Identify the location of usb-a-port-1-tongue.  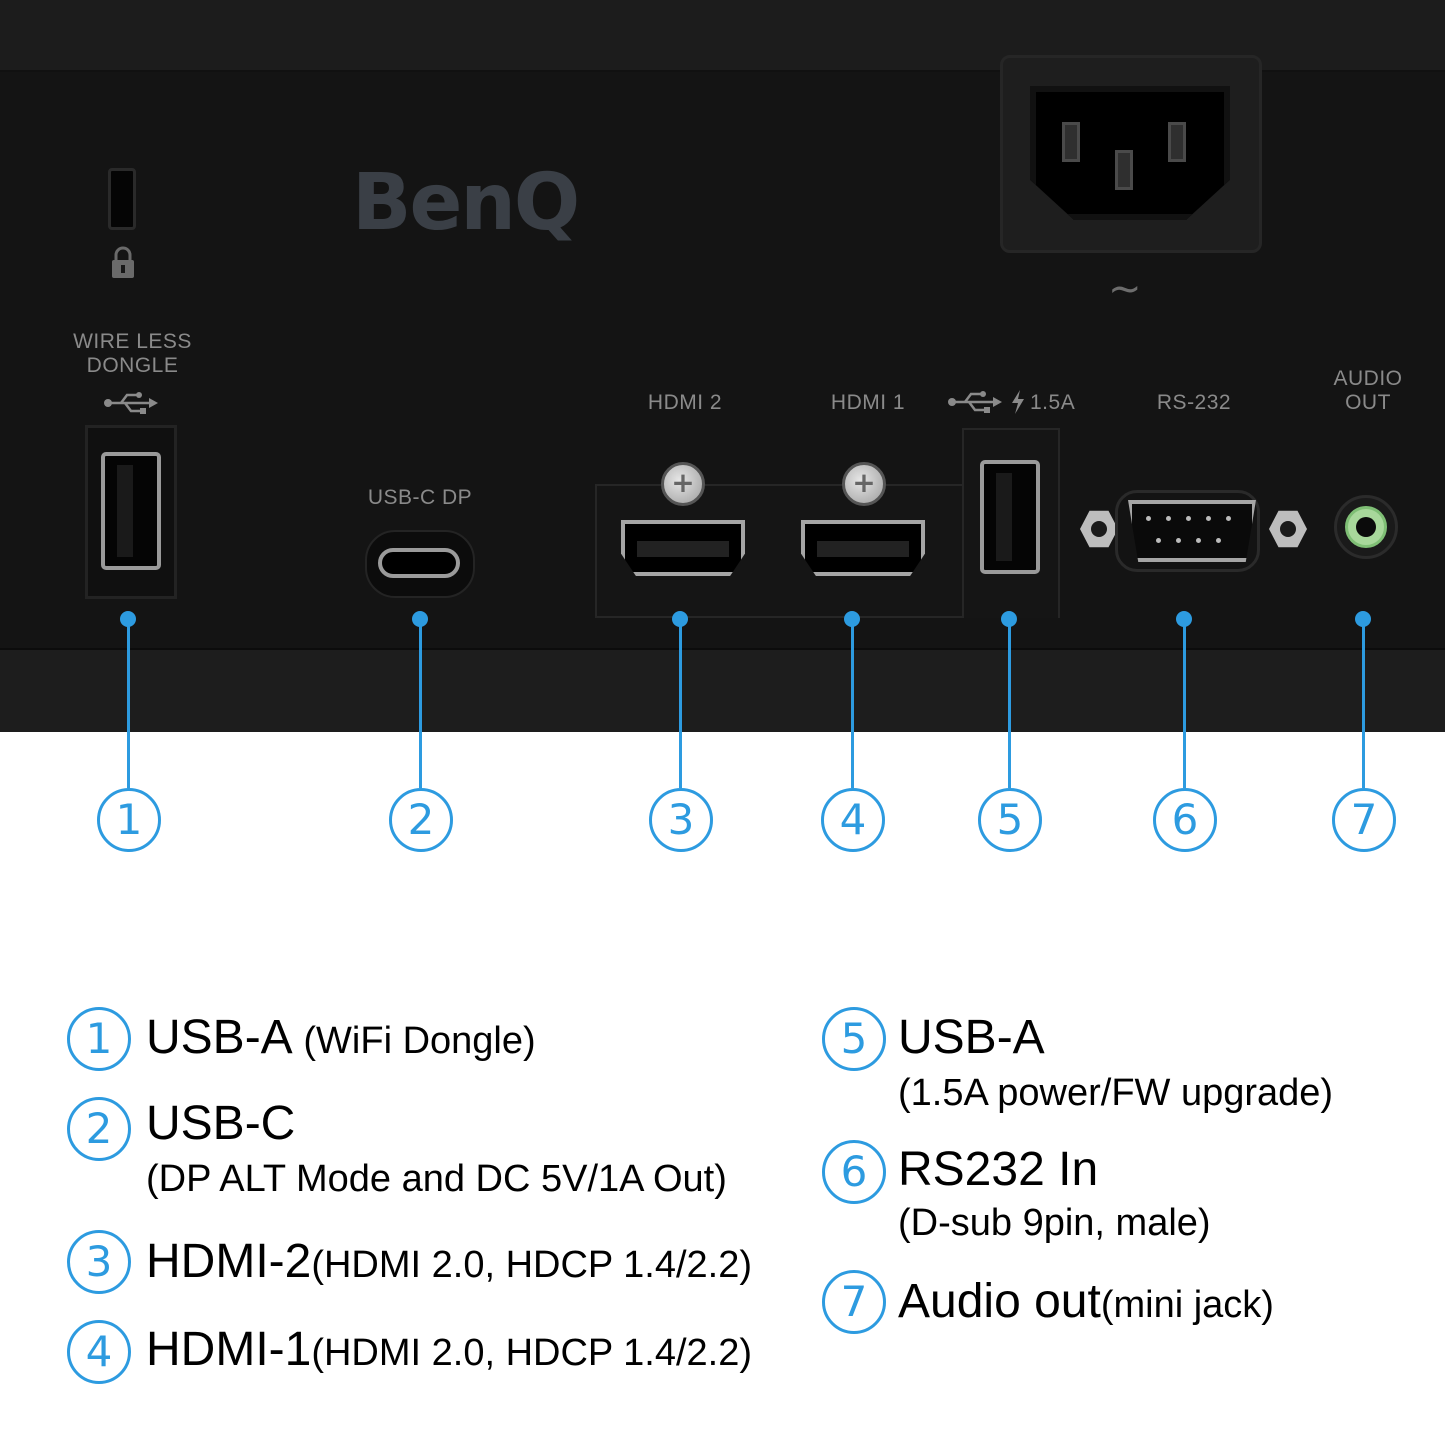
(125, 511).